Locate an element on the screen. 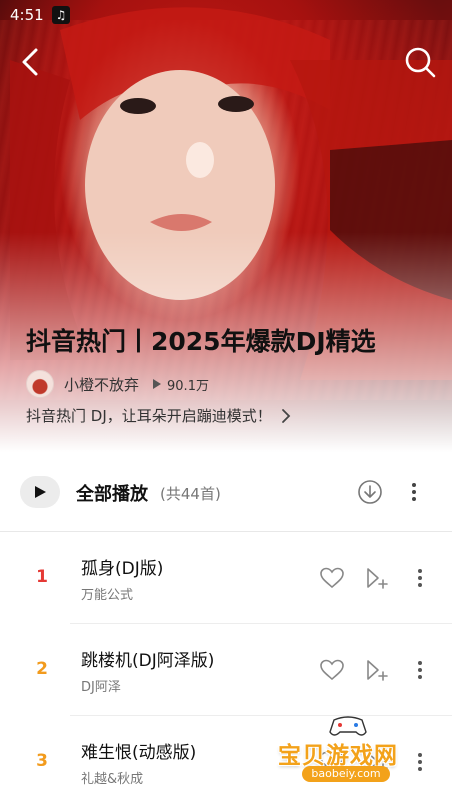  song-row: 2 跳楼机(DJ阿泽版) DJ阿泽 is located at coordinates (226, 670).